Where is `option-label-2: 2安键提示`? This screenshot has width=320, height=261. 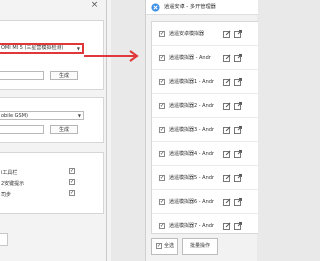 option-label-2: 2安键提示 is located at coordinates (13, 184).